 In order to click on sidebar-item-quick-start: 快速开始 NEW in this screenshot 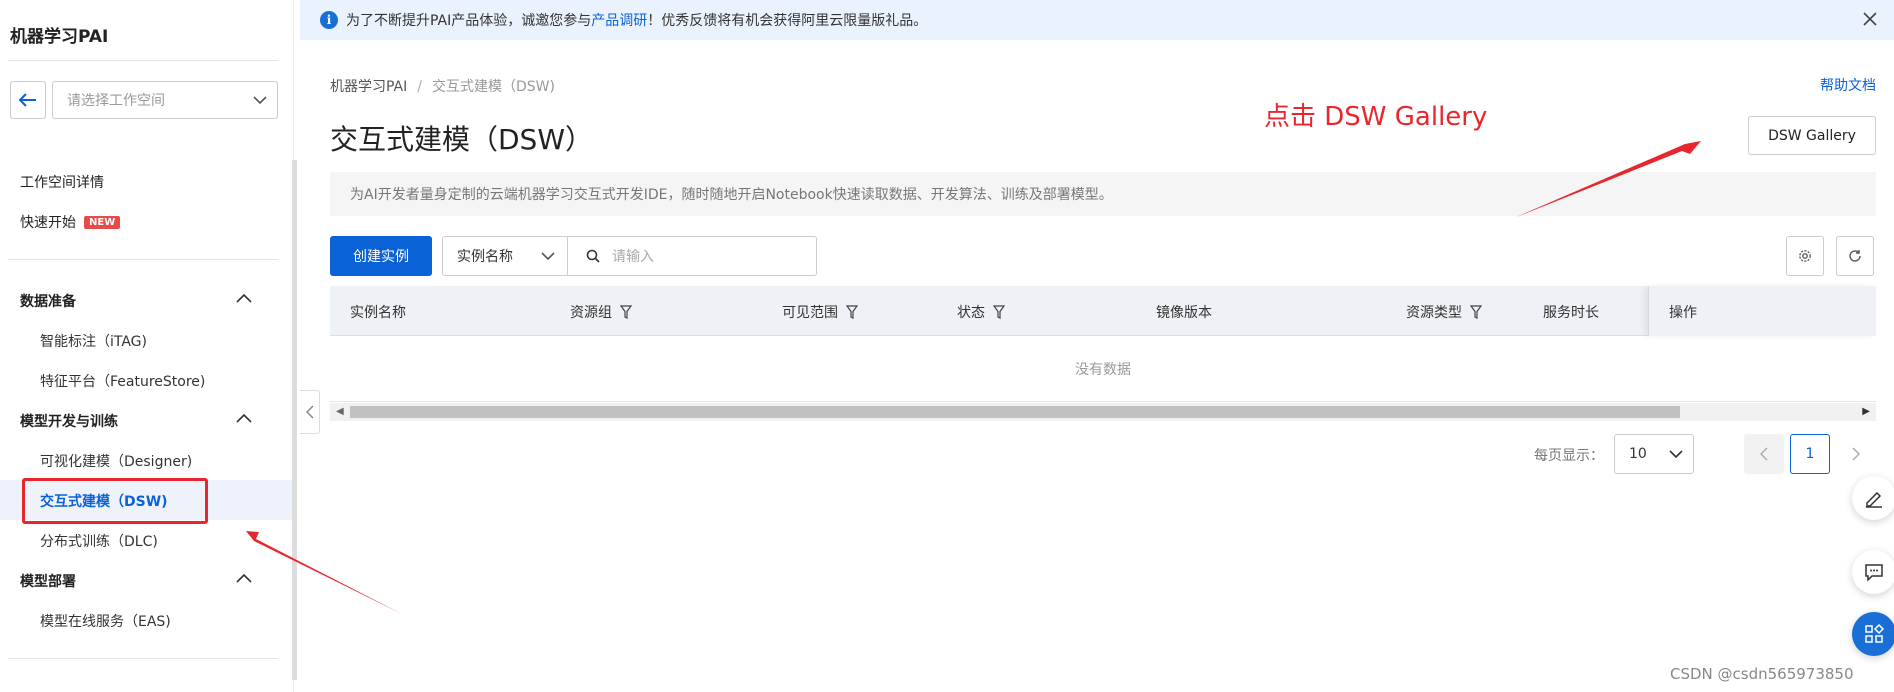, I will do `click(70, 222)`.